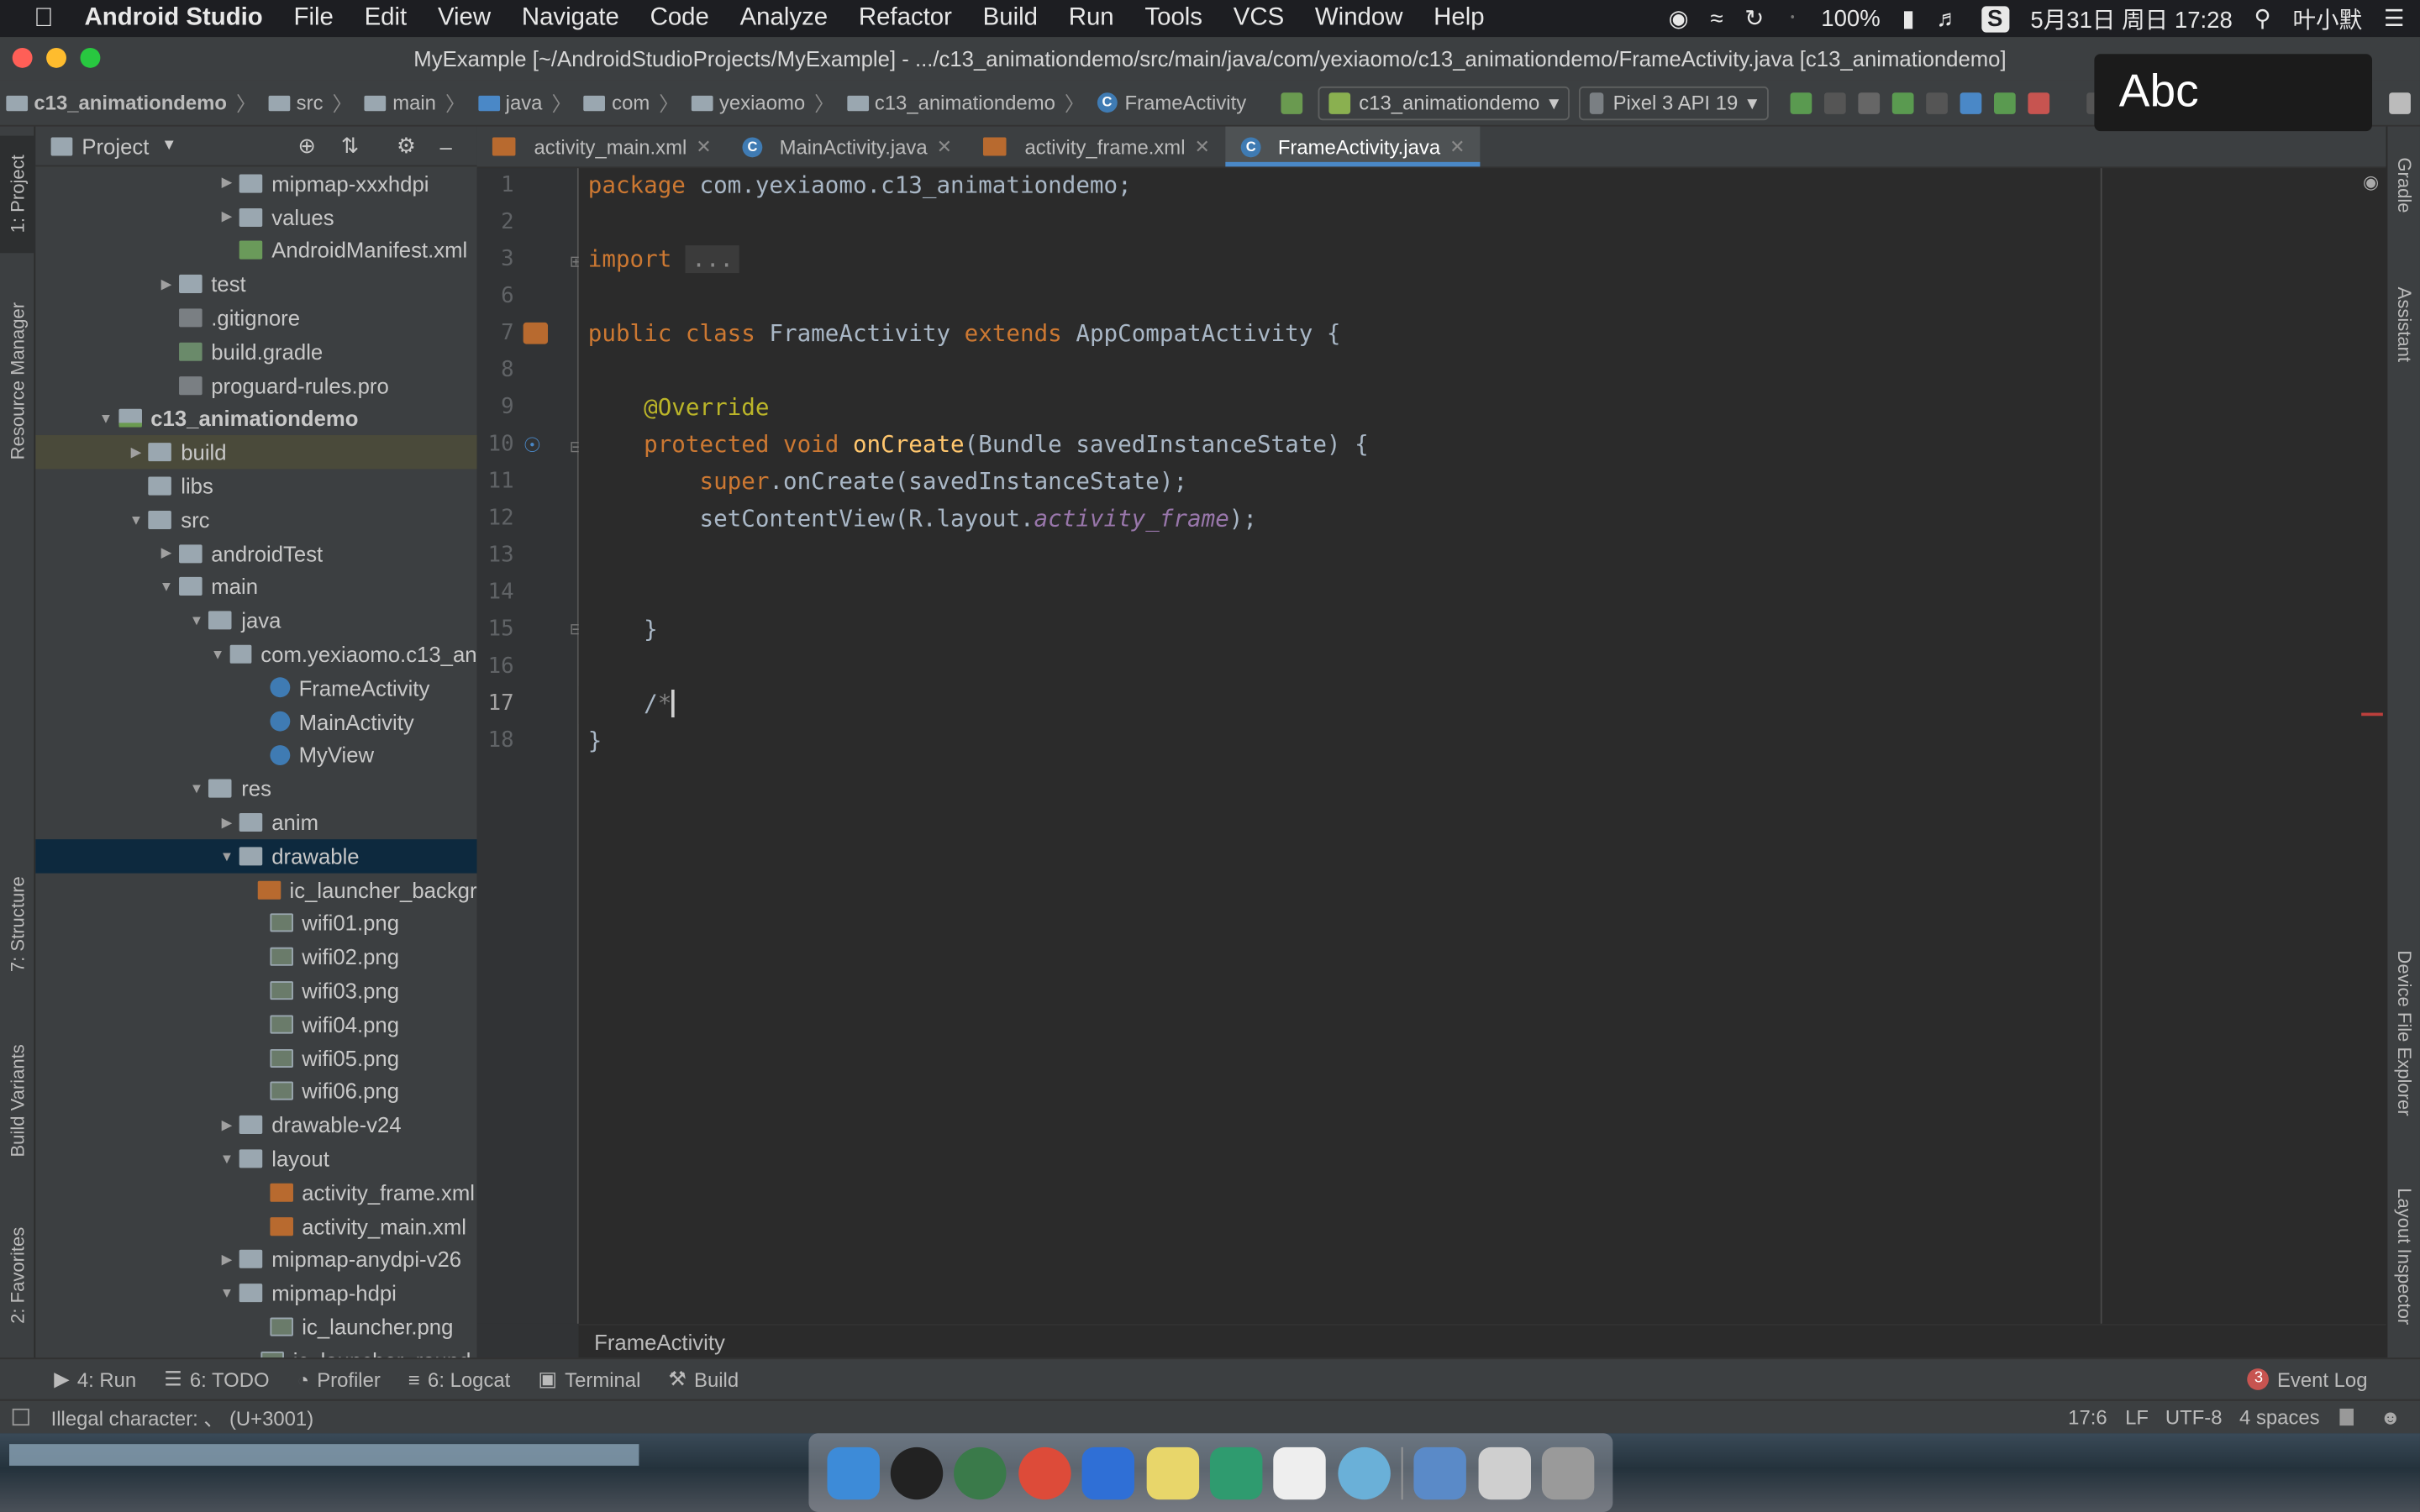 The width and height of the screenshot is (2420, 1512). I want to click on make-project-icon, so click(1291, 102).